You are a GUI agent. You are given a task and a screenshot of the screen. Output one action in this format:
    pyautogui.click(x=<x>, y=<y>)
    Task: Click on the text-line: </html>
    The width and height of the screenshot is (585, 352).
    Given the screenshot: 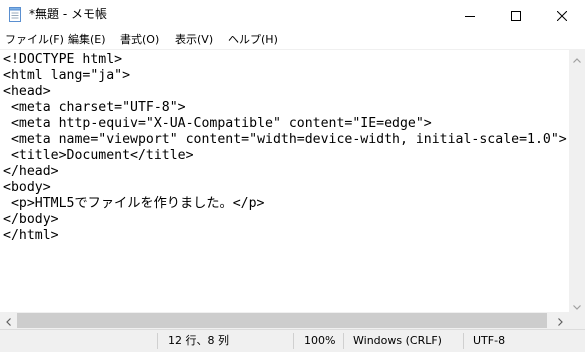 What is the action you would take?
    pyautogui.click(x=31, y=235)
    